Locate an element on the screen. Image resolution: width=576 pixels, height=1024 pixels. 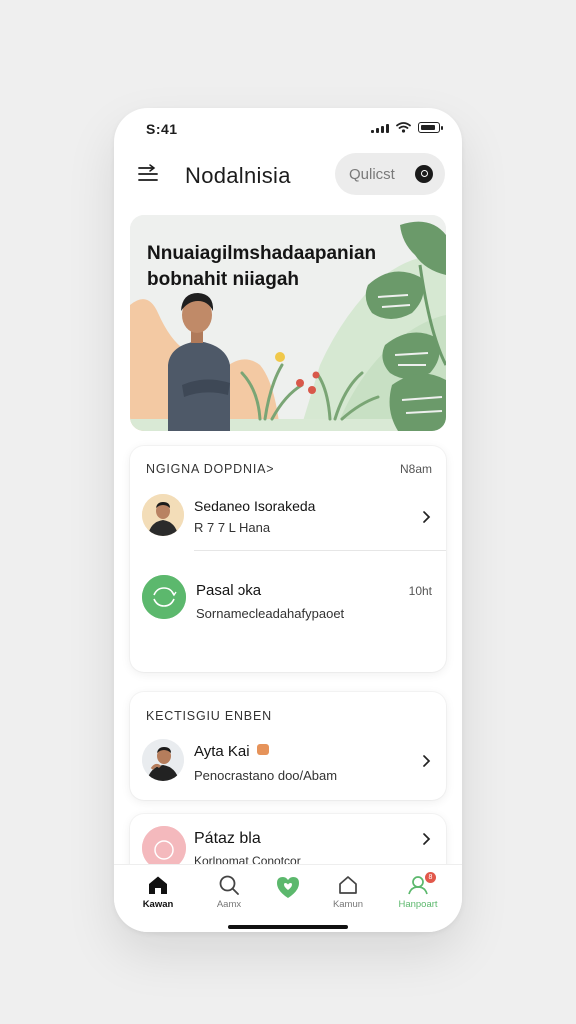
emoji-icon is located at coordinates (262, 749).